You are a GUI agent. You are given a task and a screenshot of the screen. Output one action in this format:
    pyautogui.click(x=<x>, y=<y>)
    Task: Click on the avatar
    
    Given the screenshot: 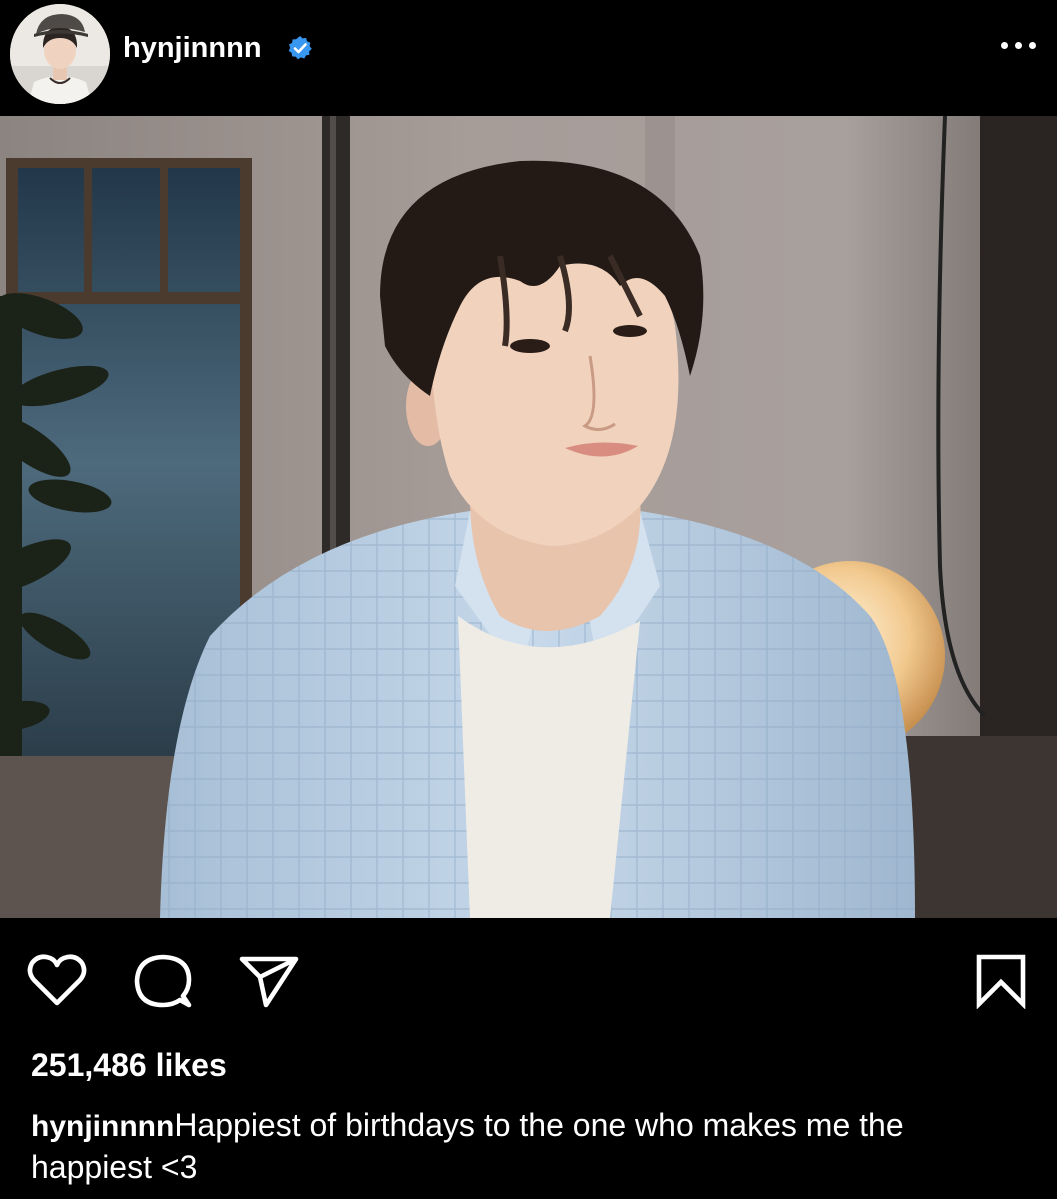 What is the action you would take?
    pyautogui.click(x=60, y=54)
    